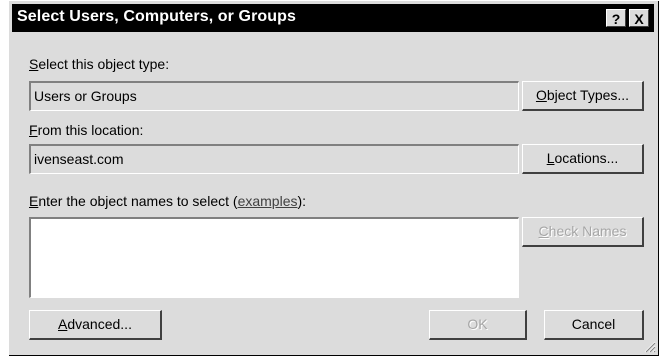 The width and height of the screenshot is (660, 357). I want to click on location-label: From this location:, so click(86, 130).